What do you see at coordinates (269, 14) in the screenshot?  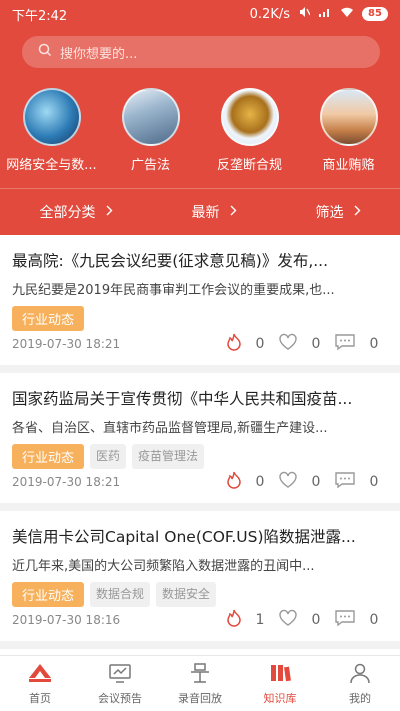 I see `network-speed: 0.2K/s` at bounding box center [269, 14].